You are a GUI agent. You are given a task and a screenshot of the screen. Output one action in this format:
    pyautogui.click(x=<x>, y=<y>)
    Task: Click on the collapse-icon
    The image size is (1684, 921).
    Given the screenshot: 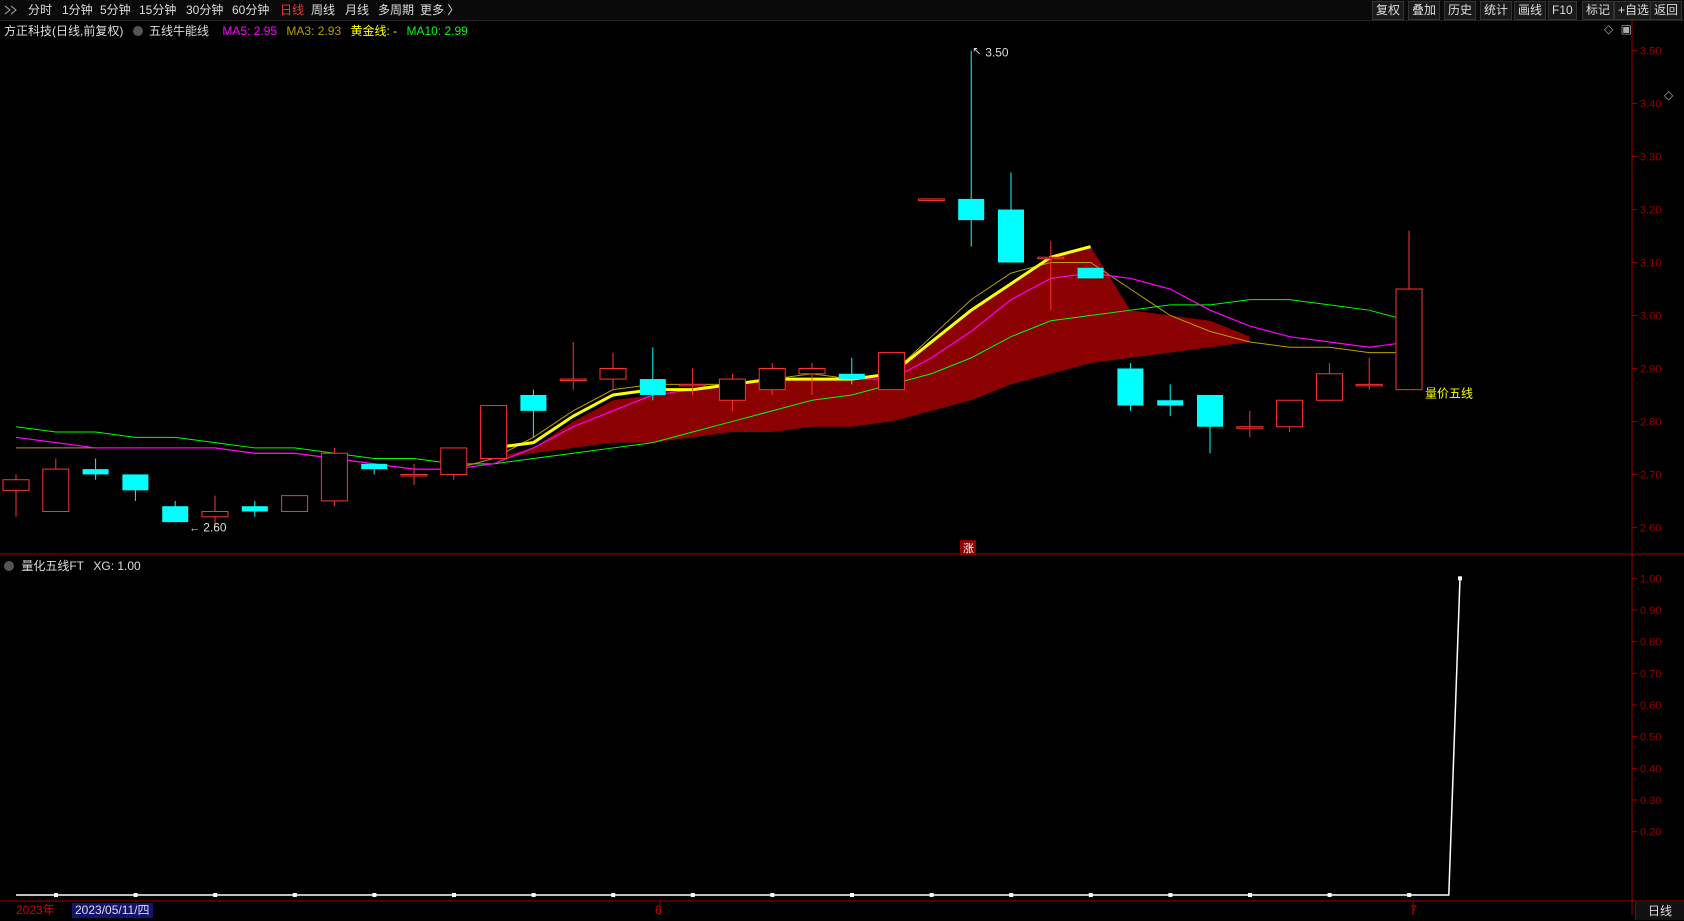 What is the action you would take?
    pyautogui.click(x=10, y=10)
    